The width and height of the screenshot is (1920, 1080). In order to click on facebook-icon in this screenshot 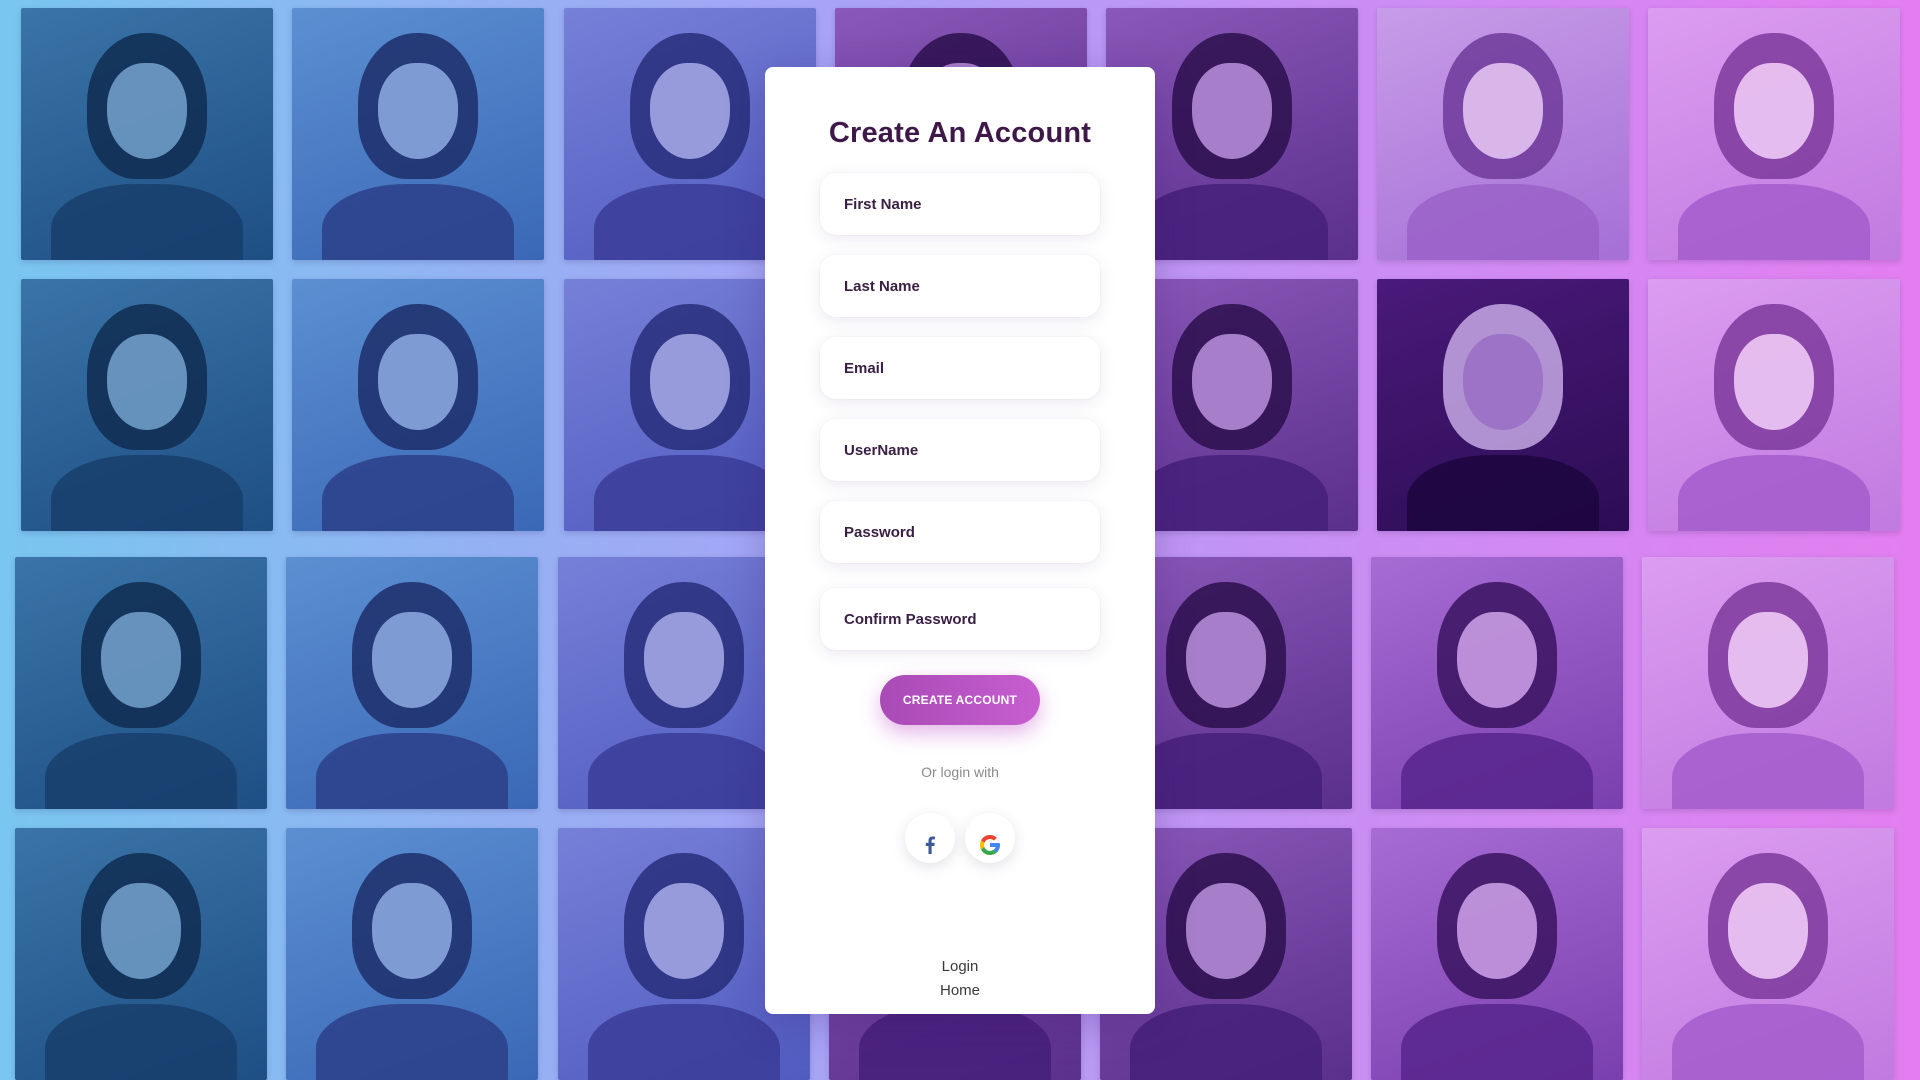, I will do `click(930, 845)`.